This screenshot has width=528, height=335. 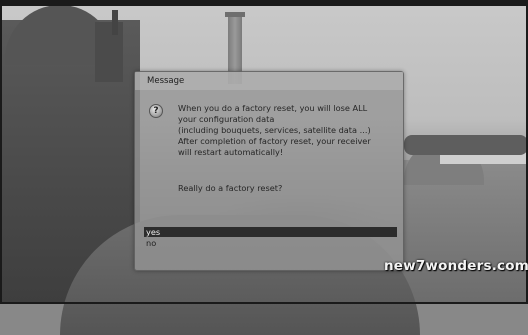 I want to click on message-line: will restart automatically!, so click(x=231, y=152).